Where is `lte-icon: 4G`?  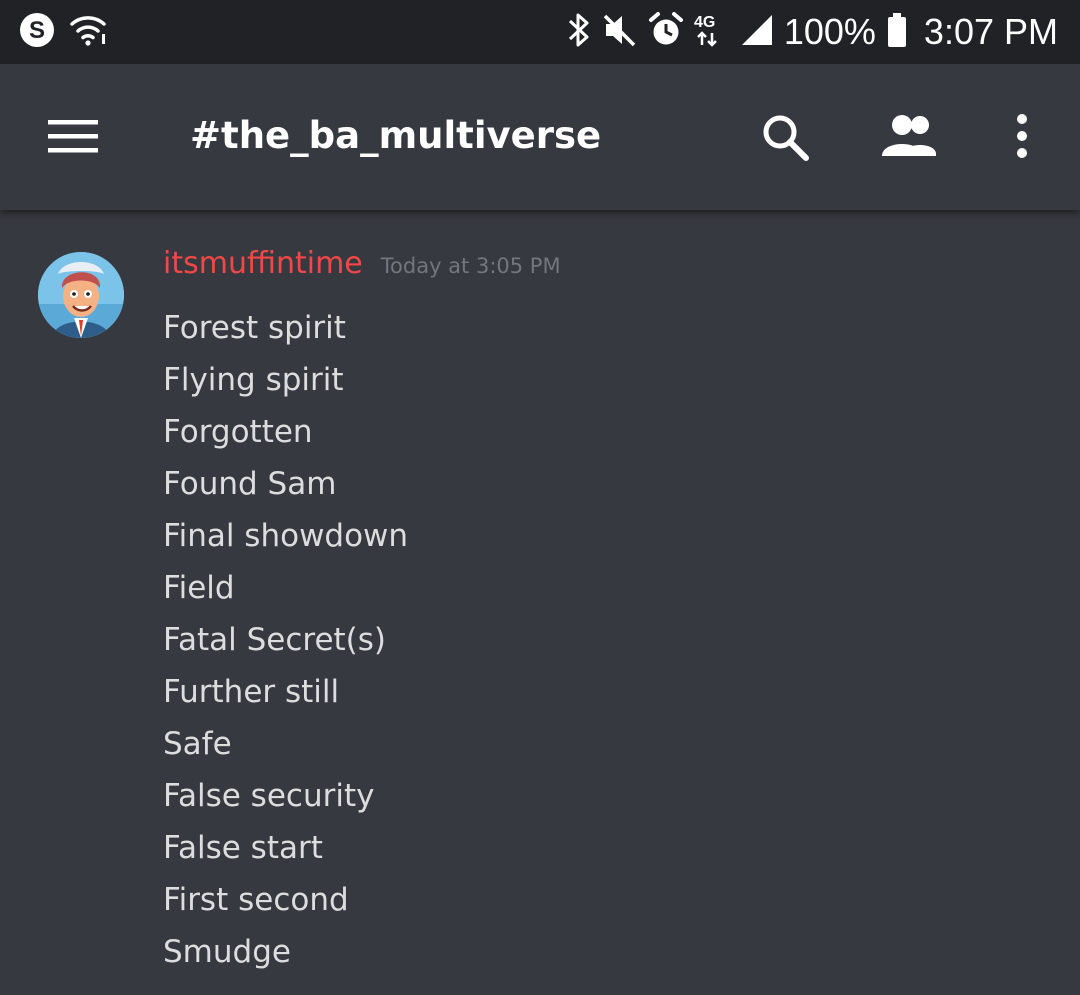 lte-icon: 4G is located at coordinates (712, 32).